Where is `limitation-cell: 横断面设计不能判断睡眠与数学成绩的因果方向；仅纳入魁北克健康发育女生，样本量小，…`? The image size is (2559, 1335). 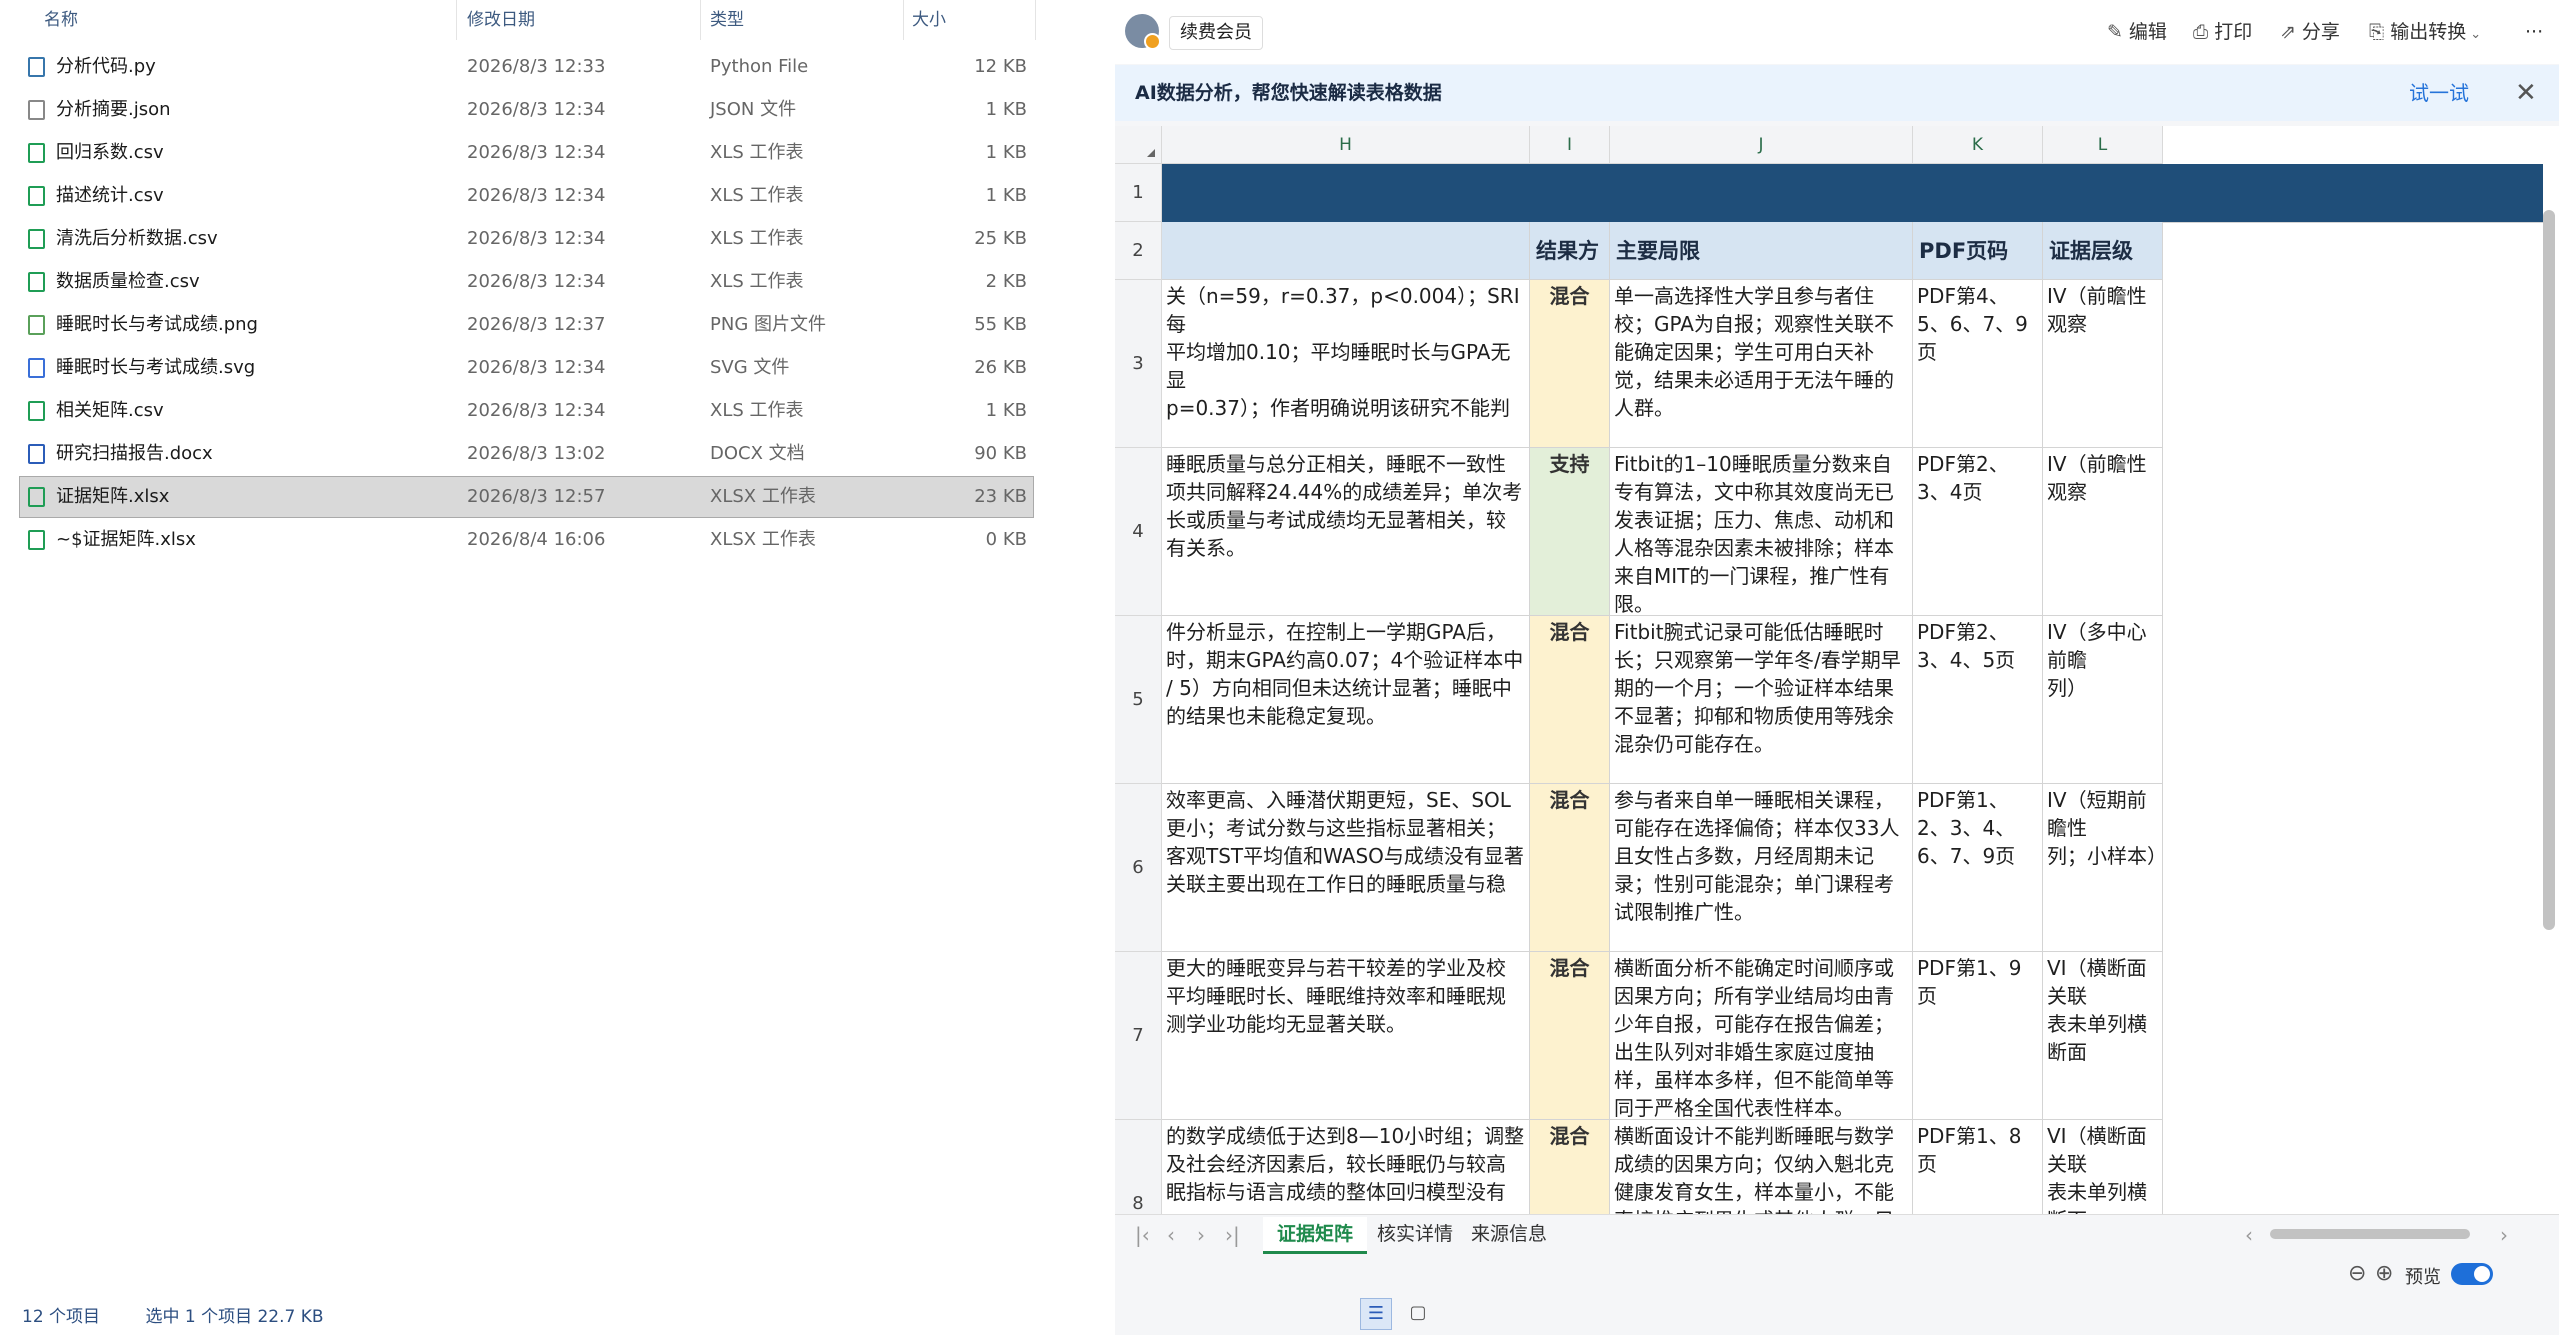 limitation-cell: 横断面设计不能判断睡眠与数学成绩的因果方向；仅纳入魁北克健康发育女生，样本量小，… is located at coordinates (1761, 1167).